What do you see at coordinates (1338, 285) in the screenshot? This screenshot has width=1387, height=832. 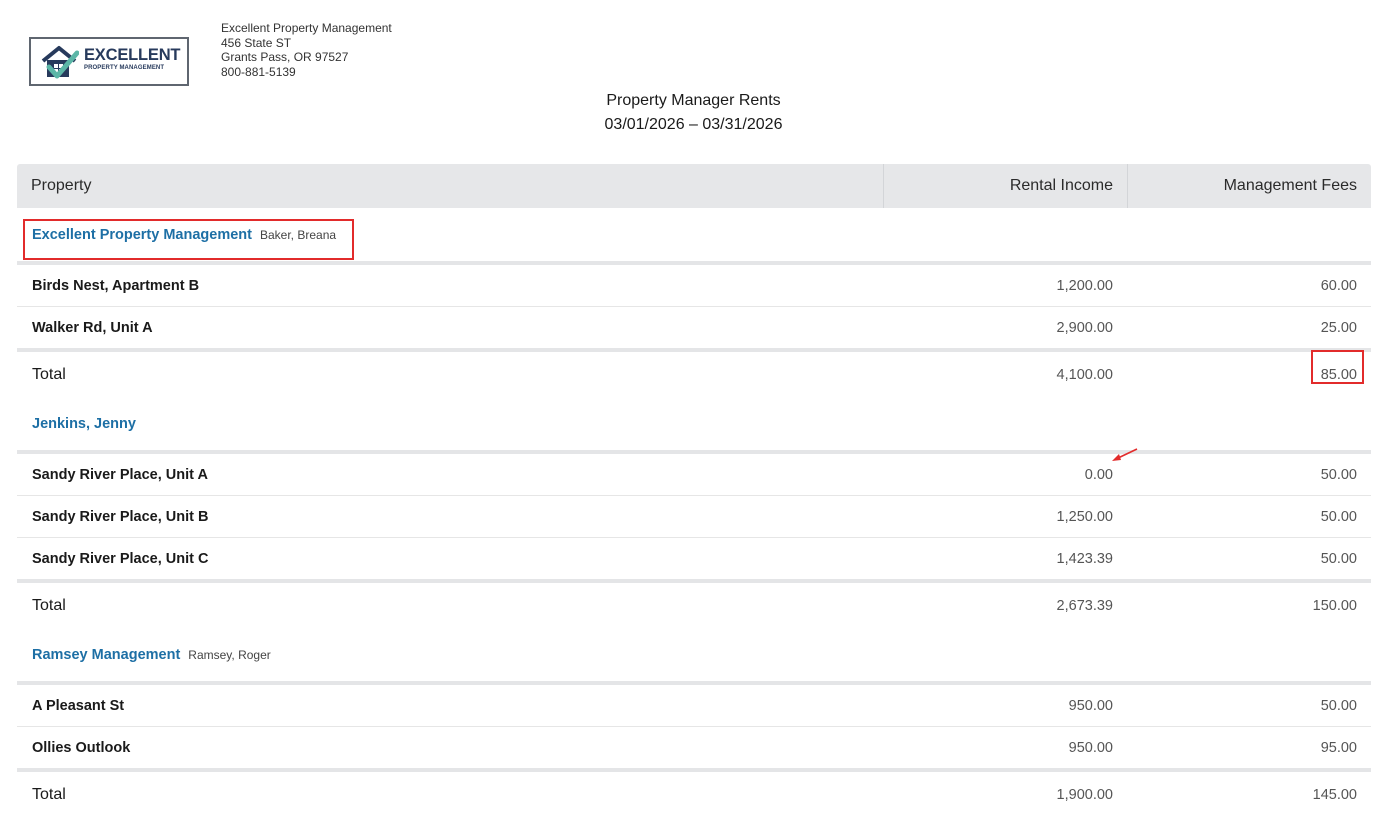 I see `management-fee-value: 60.00` at bounding box center [1338, 285].